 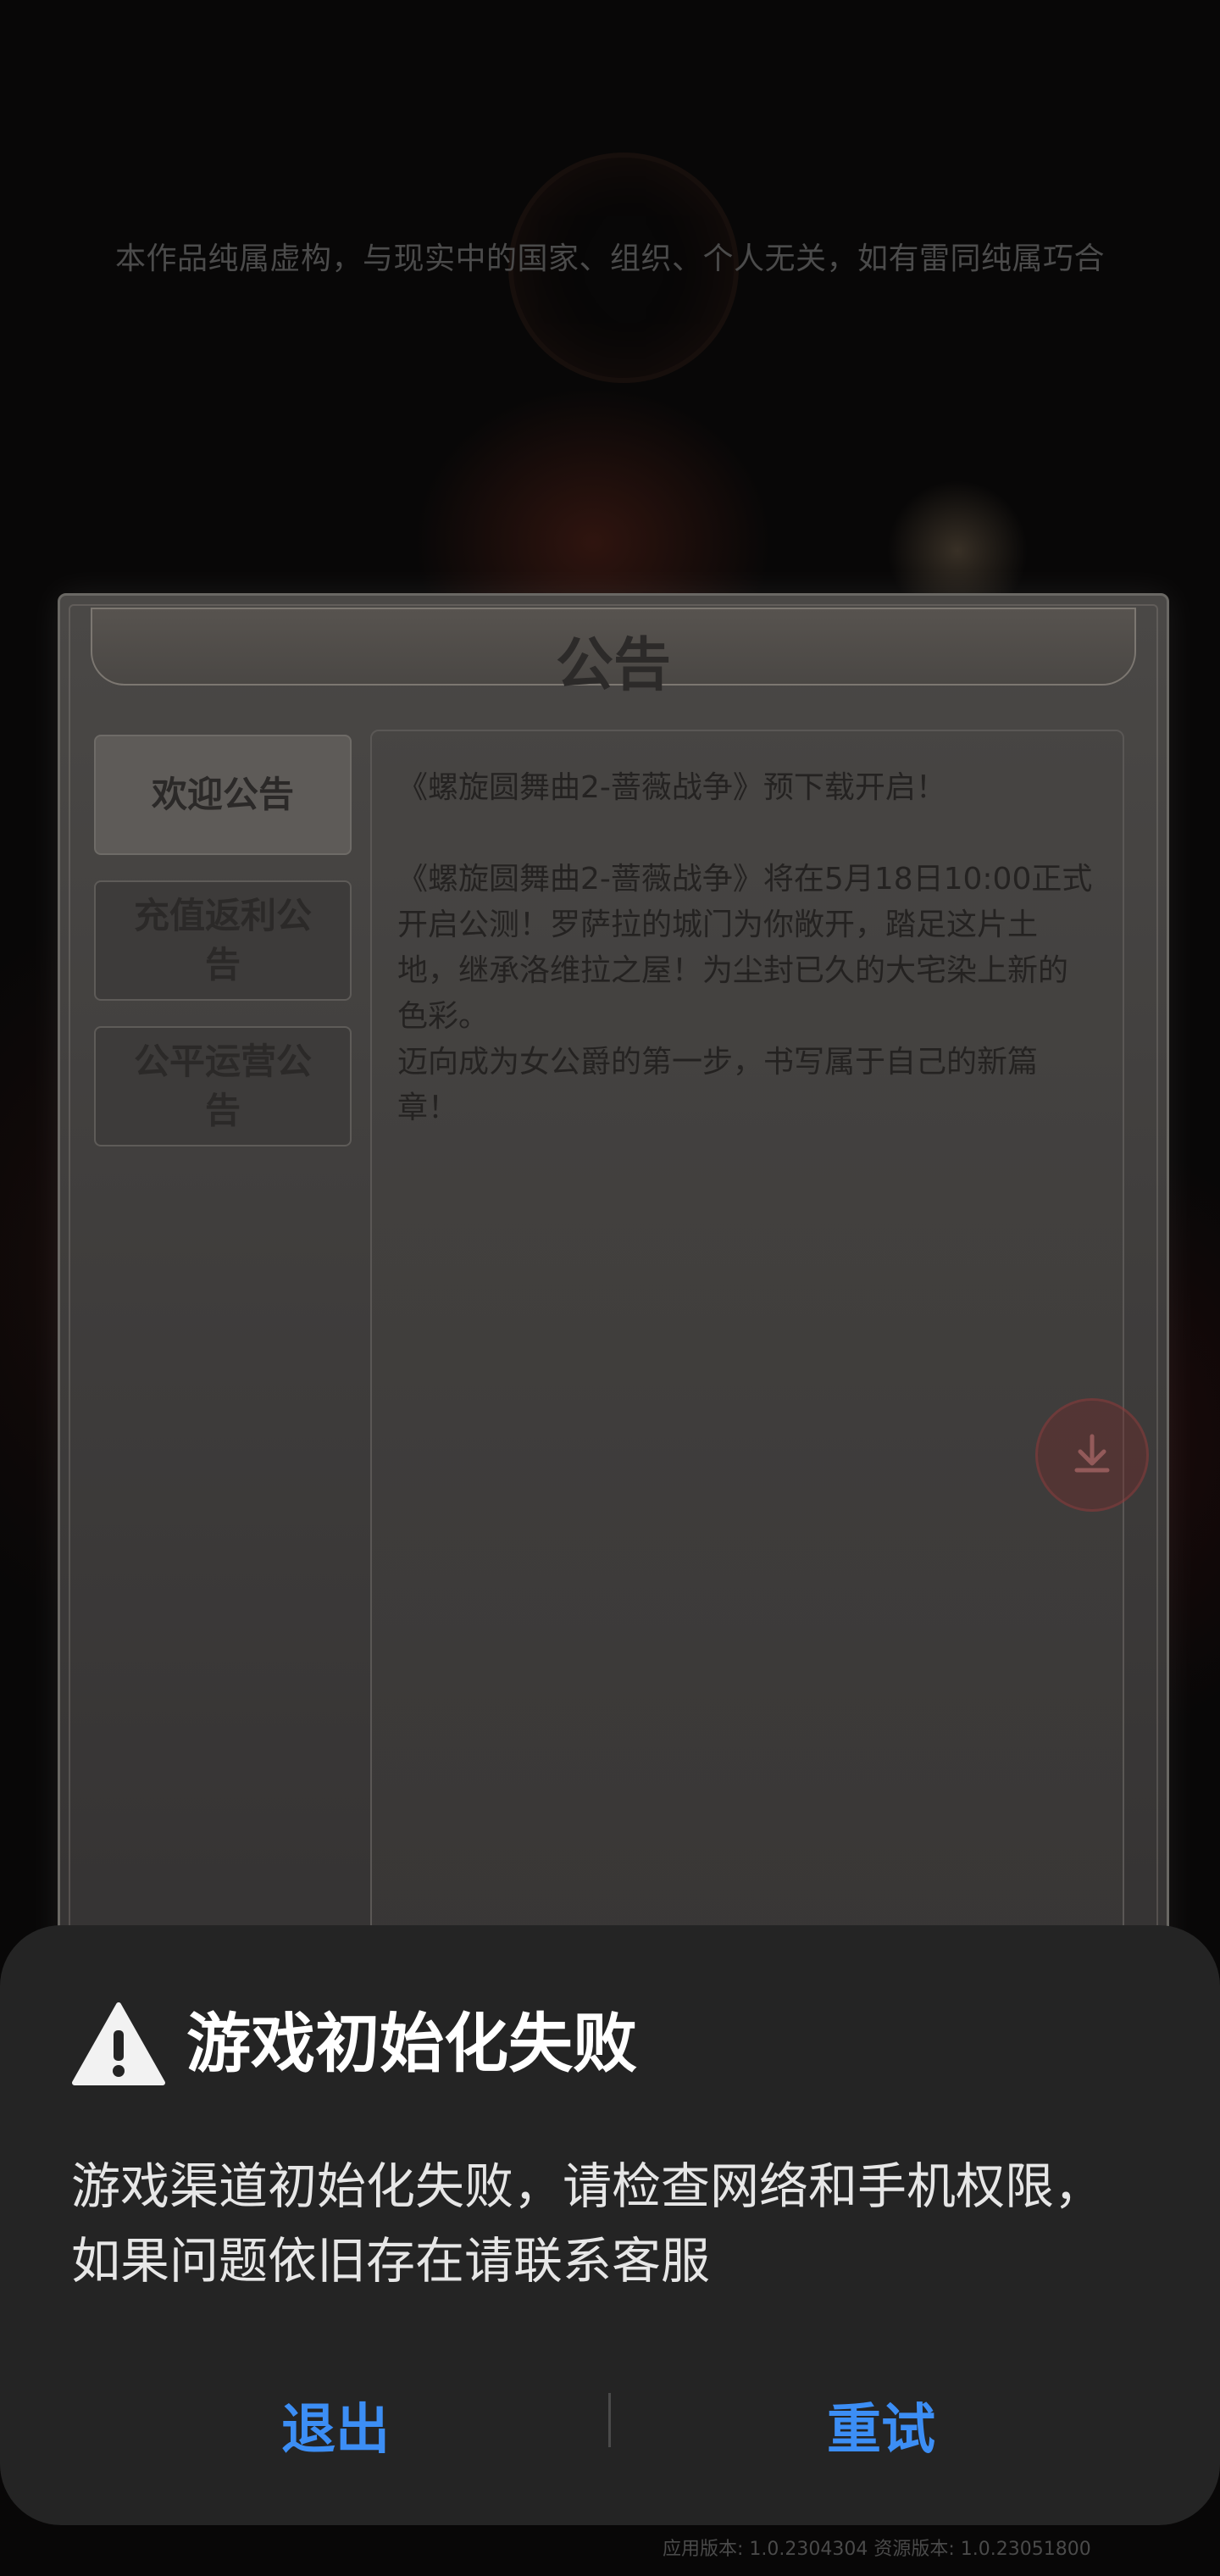 I want to click on notice-title-banner: 公告, so click(x=613, y=653).